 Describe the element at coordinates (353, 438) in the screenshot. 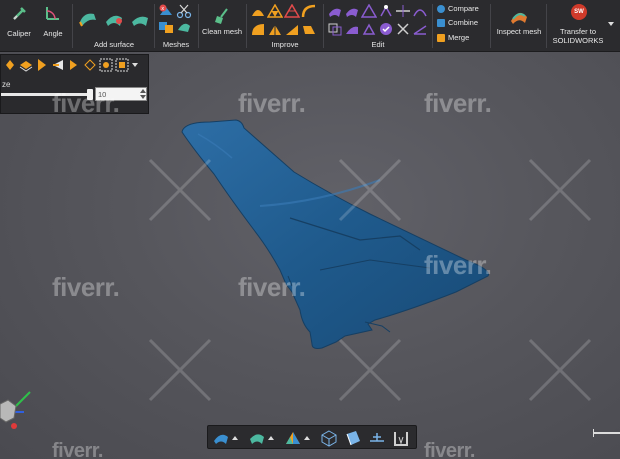

I see `section-plane-icon` at that location.